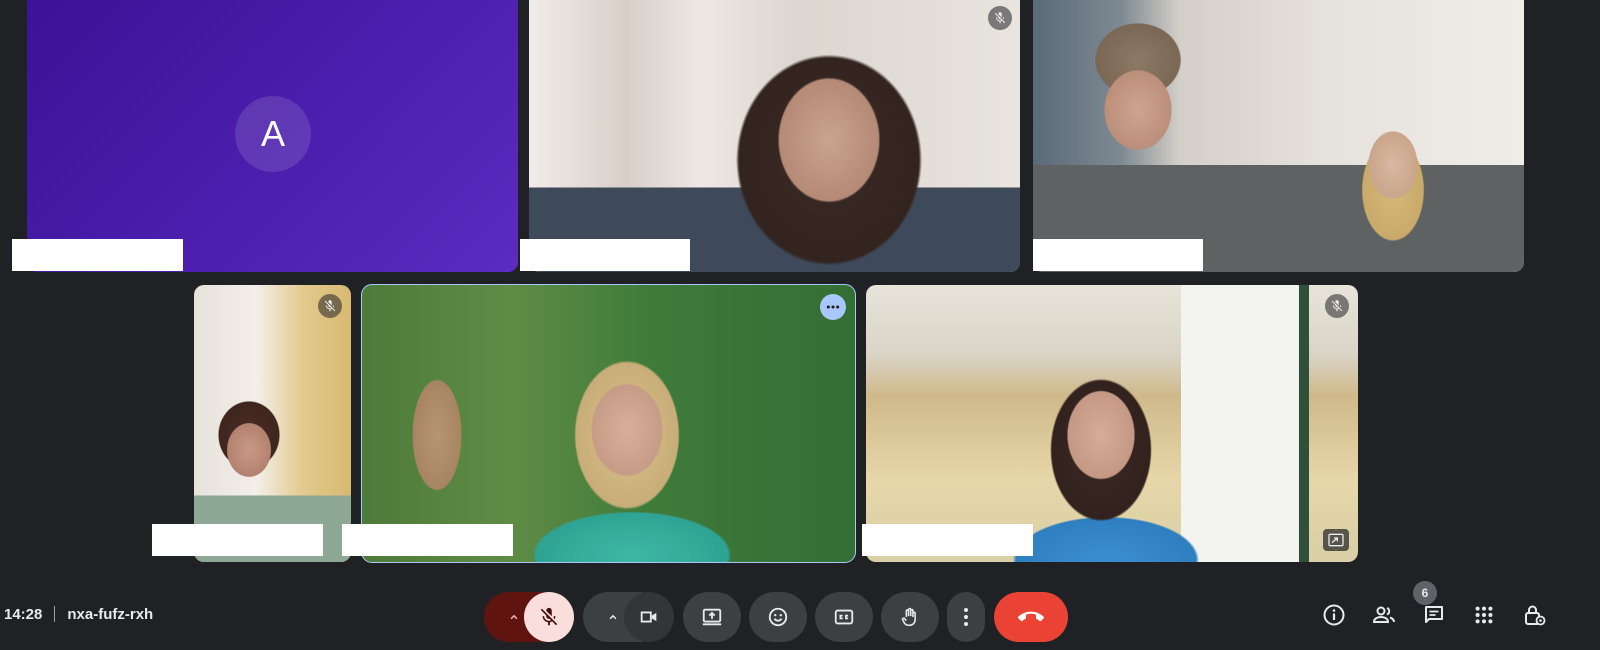 The height and width of the screenshot is (650, 1600). I want to click on hand-icon, so click(908, 617).